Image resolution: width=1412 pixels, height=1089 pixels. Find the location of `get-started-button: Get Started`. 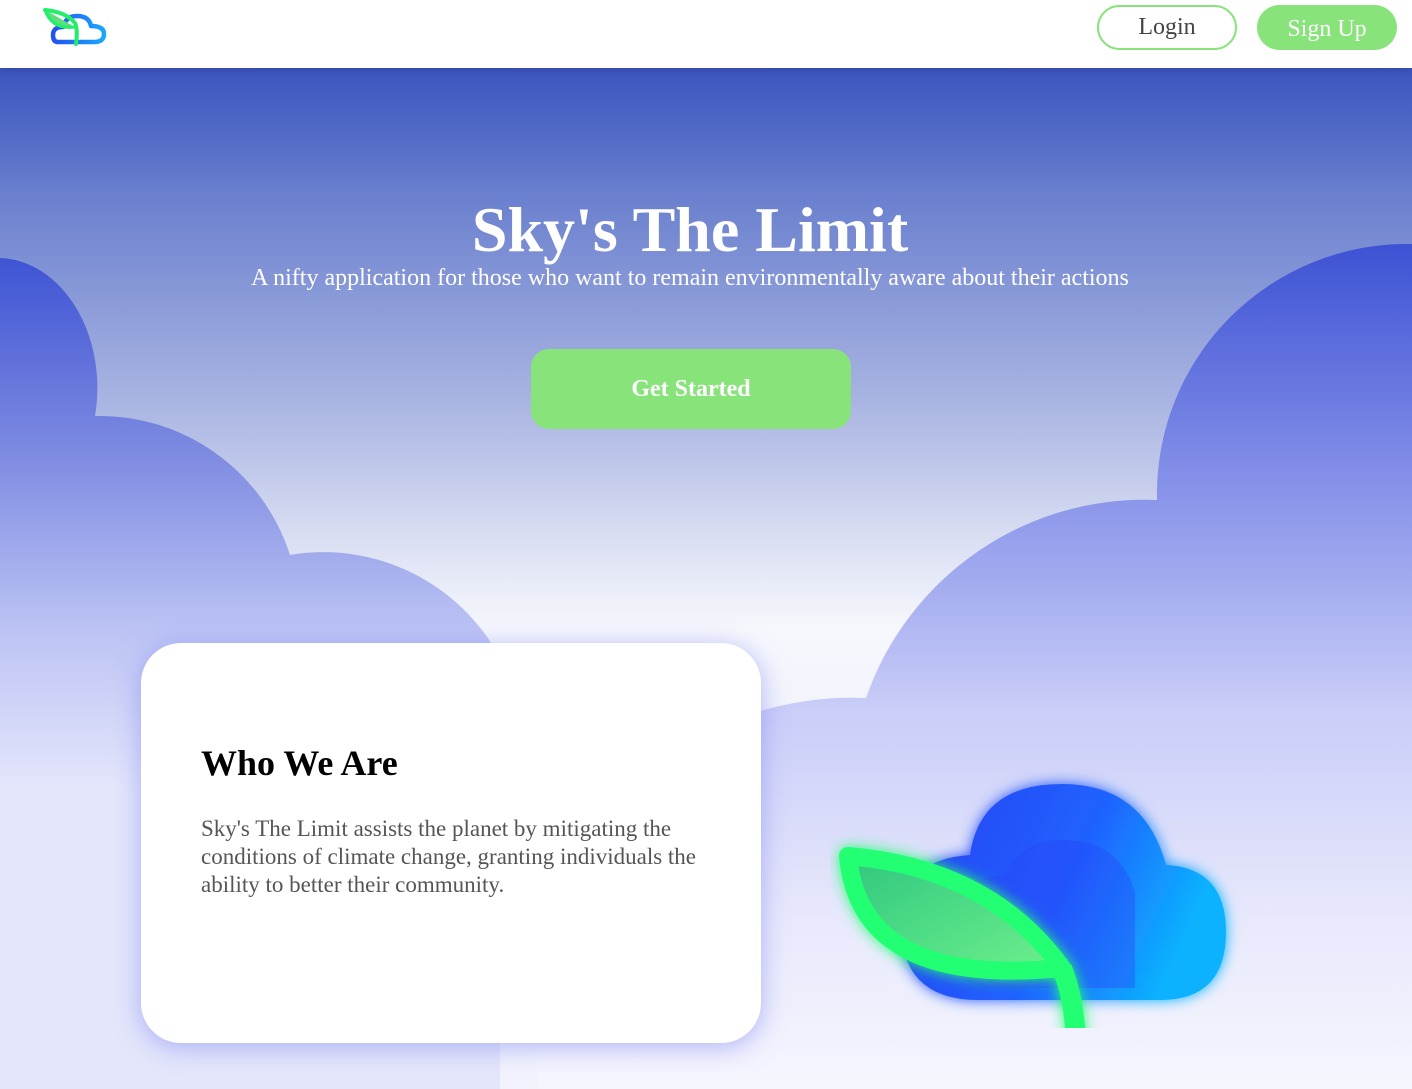

get-started-button: Get Started is located at coordinates (691, 389).